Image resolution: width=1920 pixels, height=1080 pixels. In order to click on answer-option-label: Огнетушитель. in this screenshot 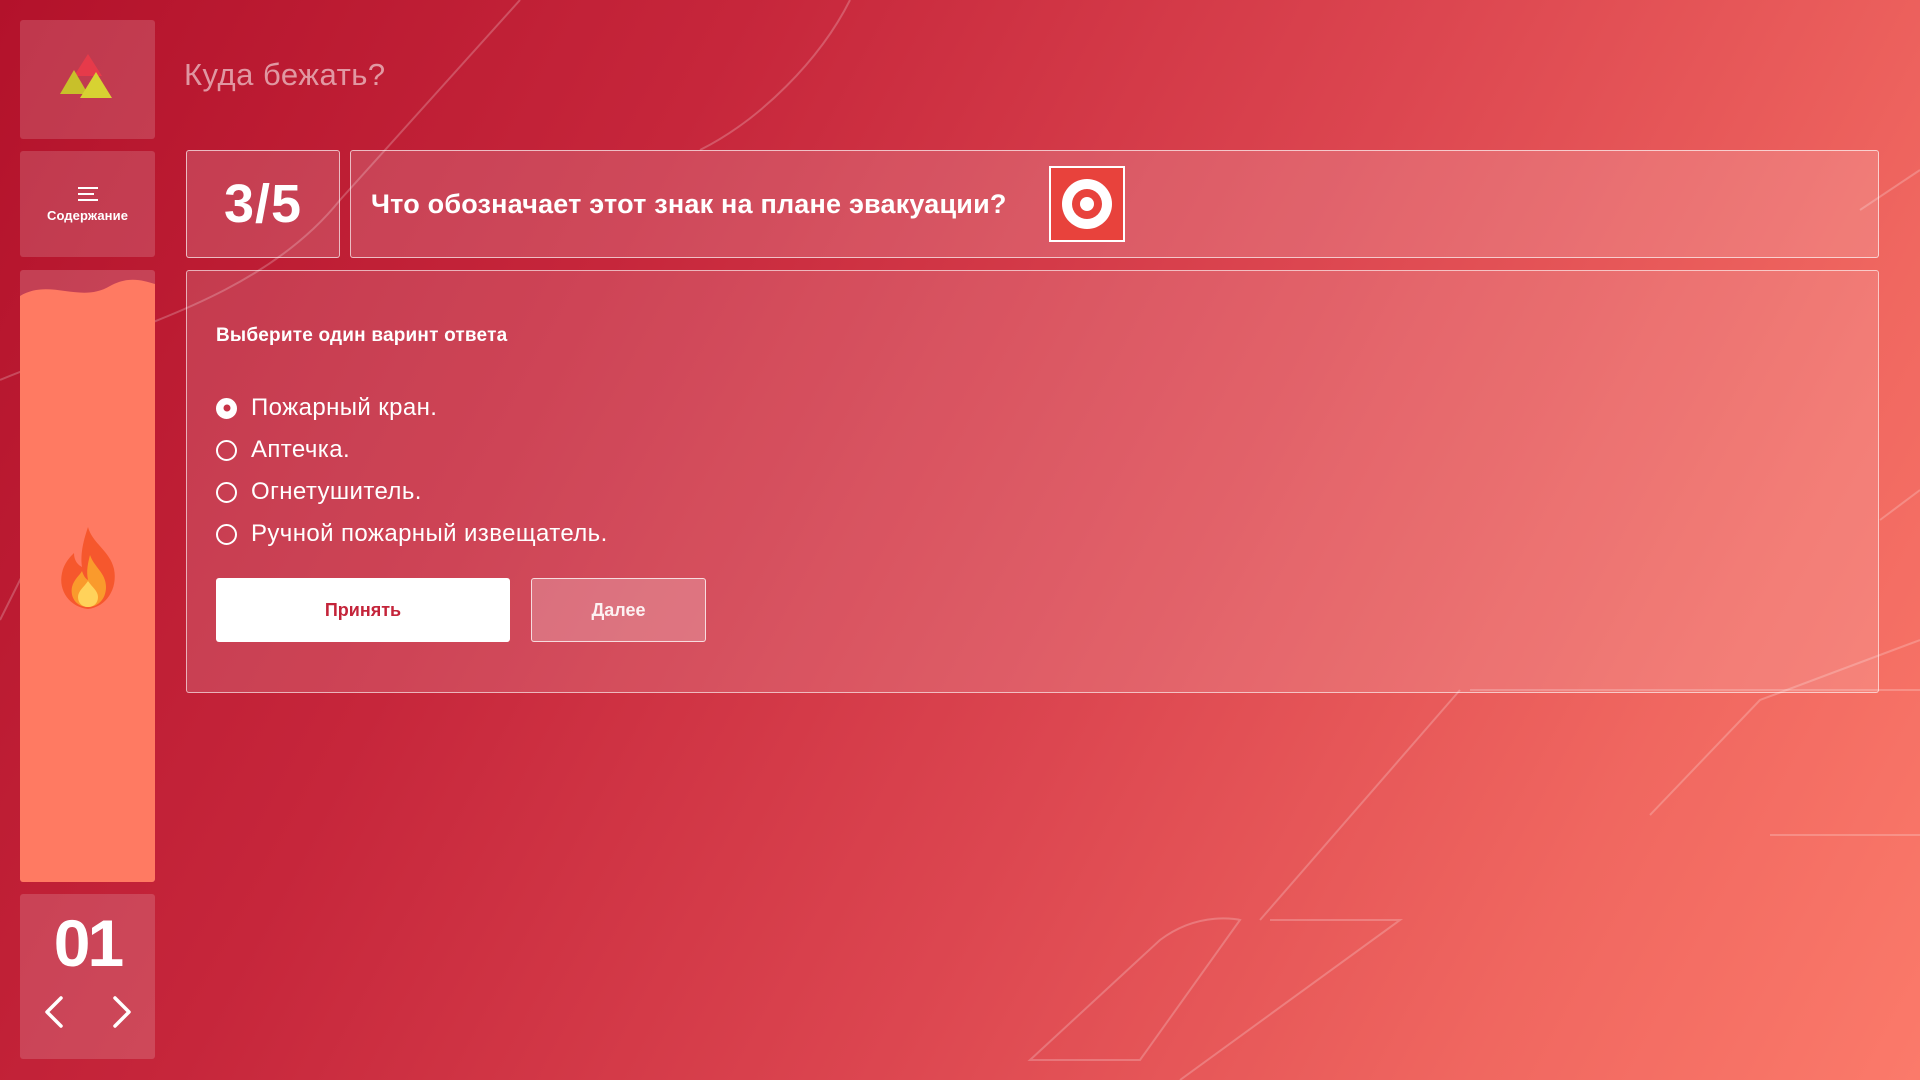, I will do `click(336, 491)`.